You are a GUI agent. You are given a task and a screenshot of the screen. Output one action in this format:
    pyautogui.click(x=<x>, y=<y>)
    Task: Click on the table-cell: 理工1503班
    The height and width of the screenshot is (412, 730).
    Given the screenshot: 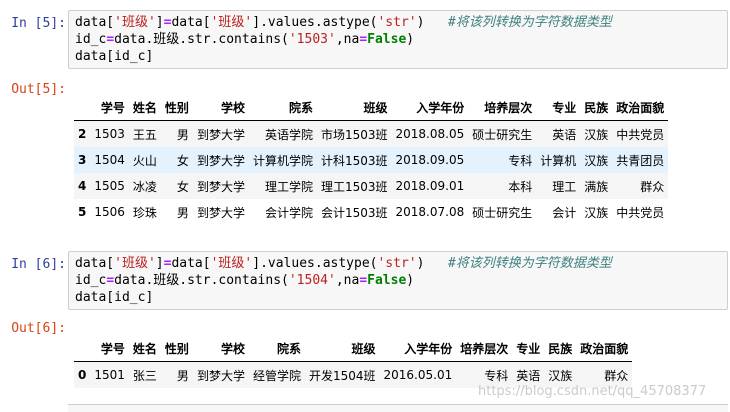 What is the action you would take?
    pyautogui.click(x=354, y=186)
    